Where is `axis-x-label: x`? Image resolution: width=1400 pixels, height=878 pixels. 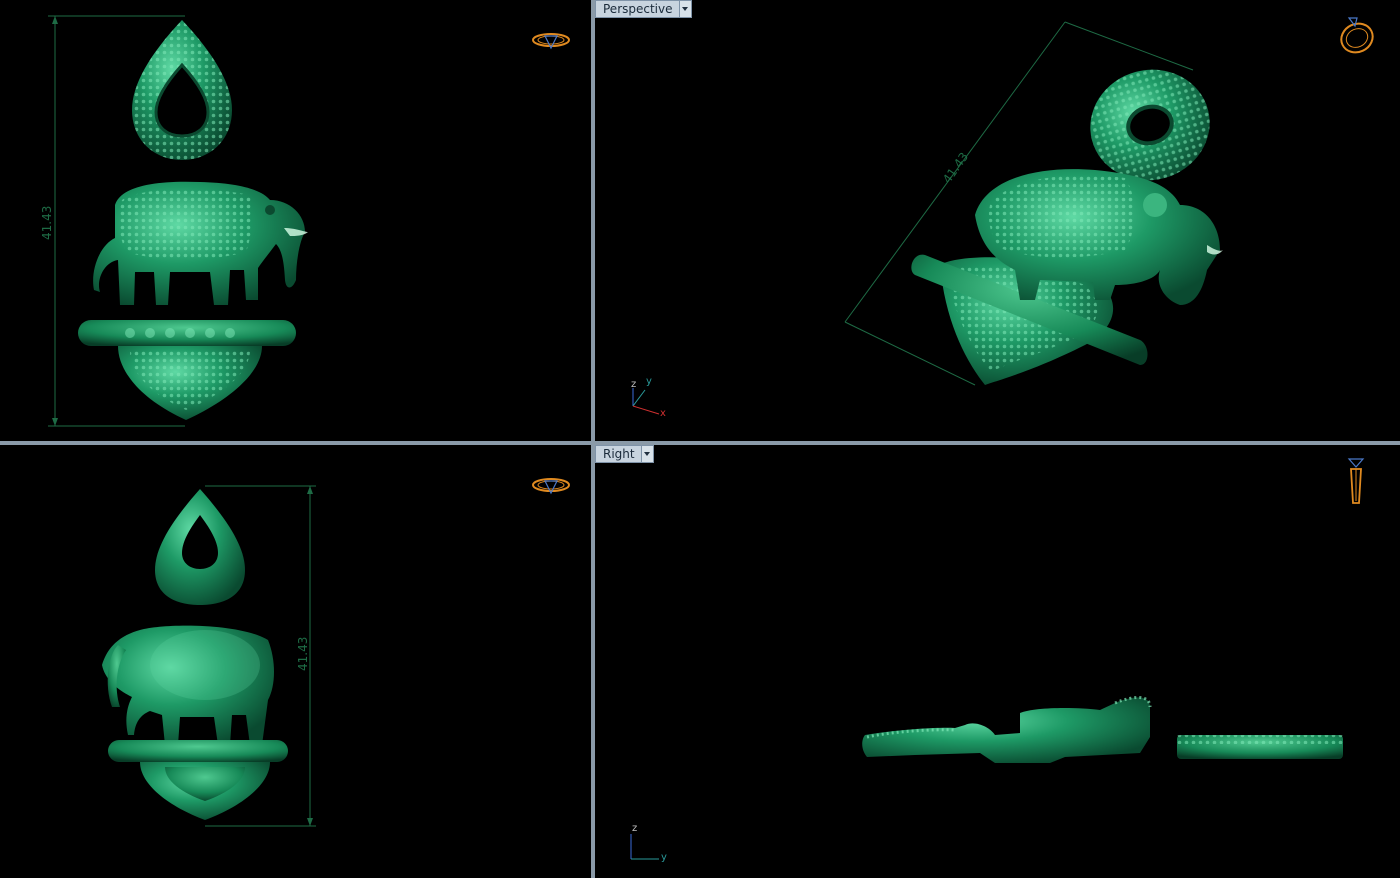
axis-x-label: x is located at coordinates (663, 413).